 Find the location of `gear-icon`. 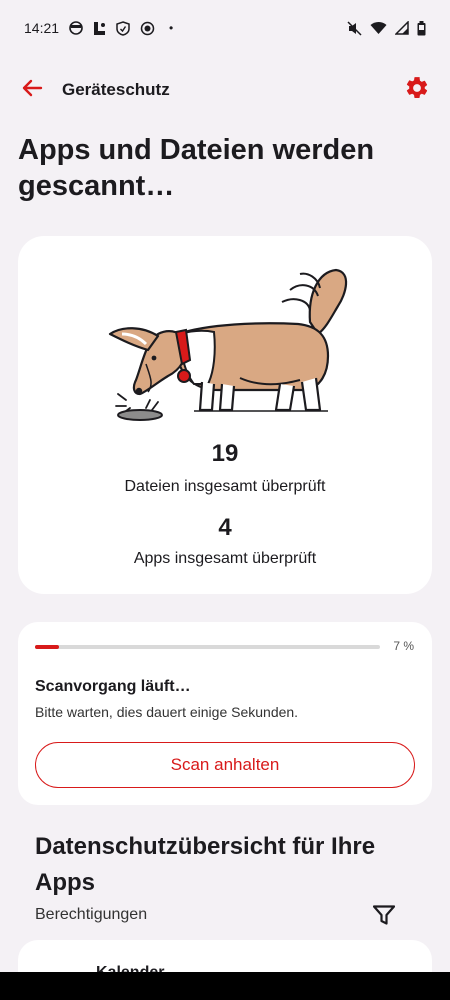

gear-icon is located at coordinates (417, 90).